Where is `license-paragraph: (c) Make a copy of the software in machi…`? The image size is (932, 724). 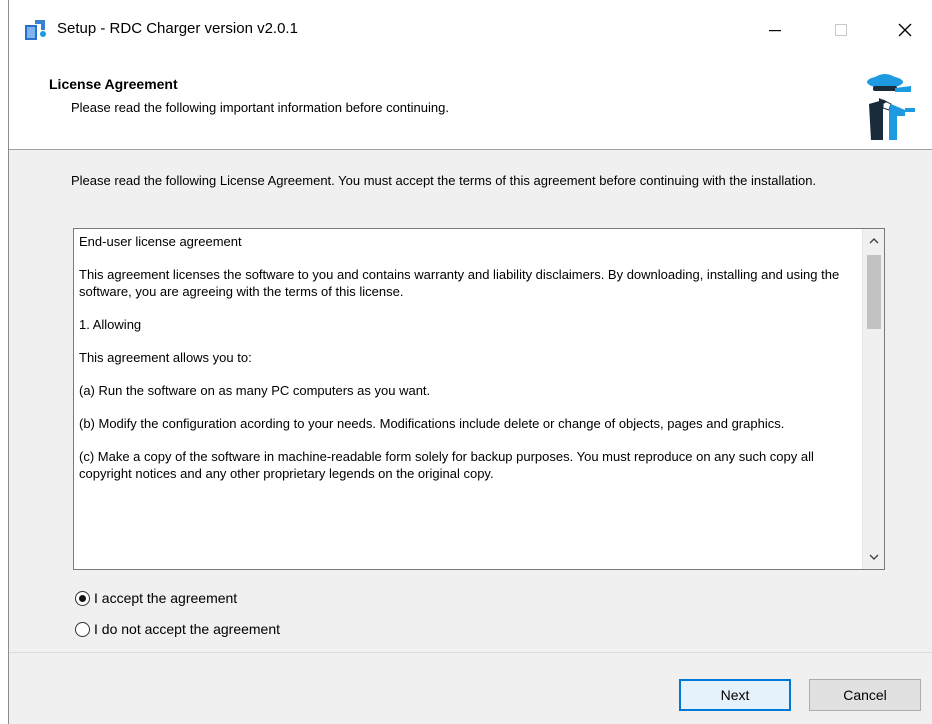 license-paragraph: (c) Make a copy of the software in machi… is located at coordinates (446, 465).